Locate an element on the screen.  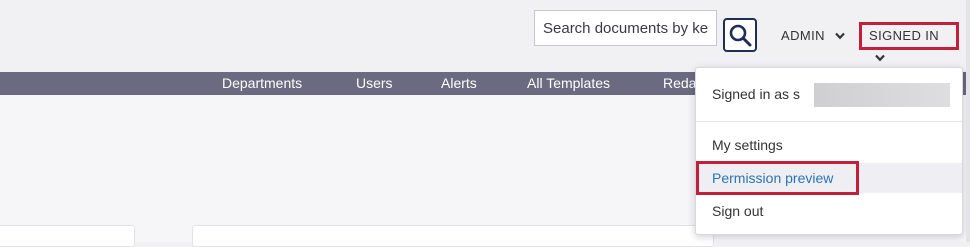
menu-item-permission-preview: Permission preview is located at coordinates (829, 178).